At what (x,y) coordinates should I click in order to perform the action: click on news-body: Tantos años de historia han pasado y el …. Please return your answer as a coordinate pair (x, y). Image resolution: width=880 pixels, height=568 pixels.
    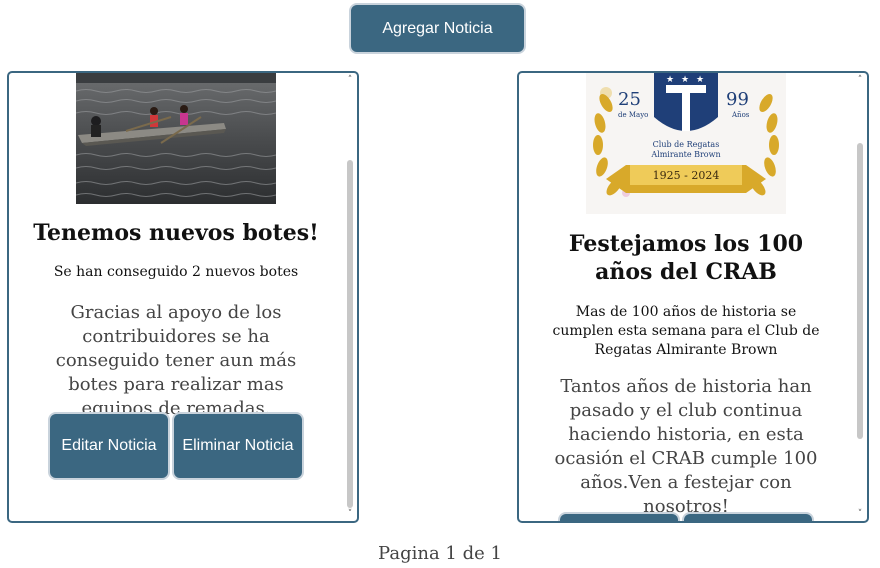
    Looking at the image, I should click on (686, 446).